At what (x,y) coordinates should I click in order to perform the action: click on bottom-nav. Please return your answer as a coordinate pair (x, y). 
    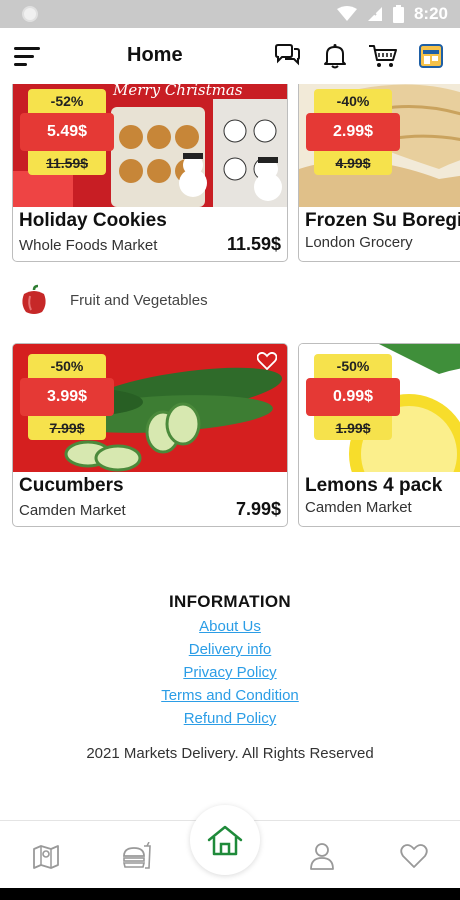
    Looking at the image, I should click on (230, 846).